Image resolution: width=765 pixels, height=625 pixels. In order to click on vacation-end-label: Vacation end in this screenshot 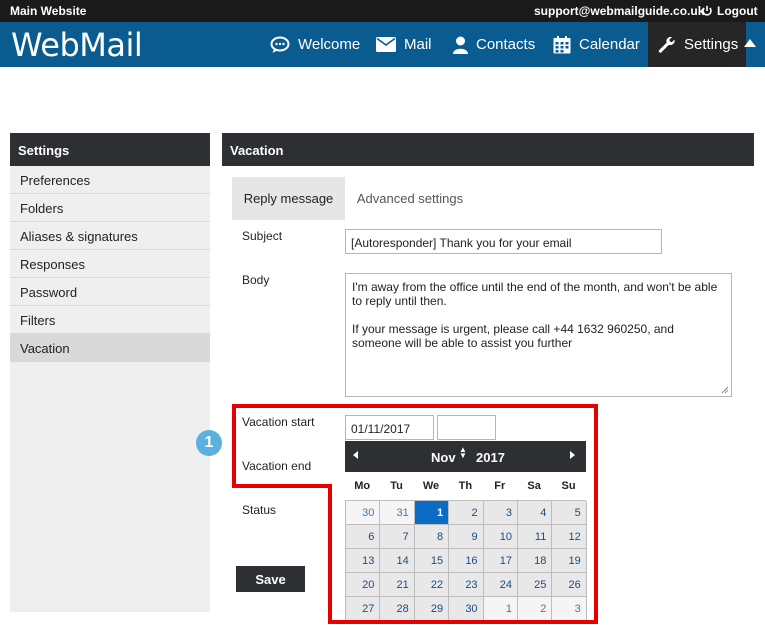, I will do `click(277, 466)`.